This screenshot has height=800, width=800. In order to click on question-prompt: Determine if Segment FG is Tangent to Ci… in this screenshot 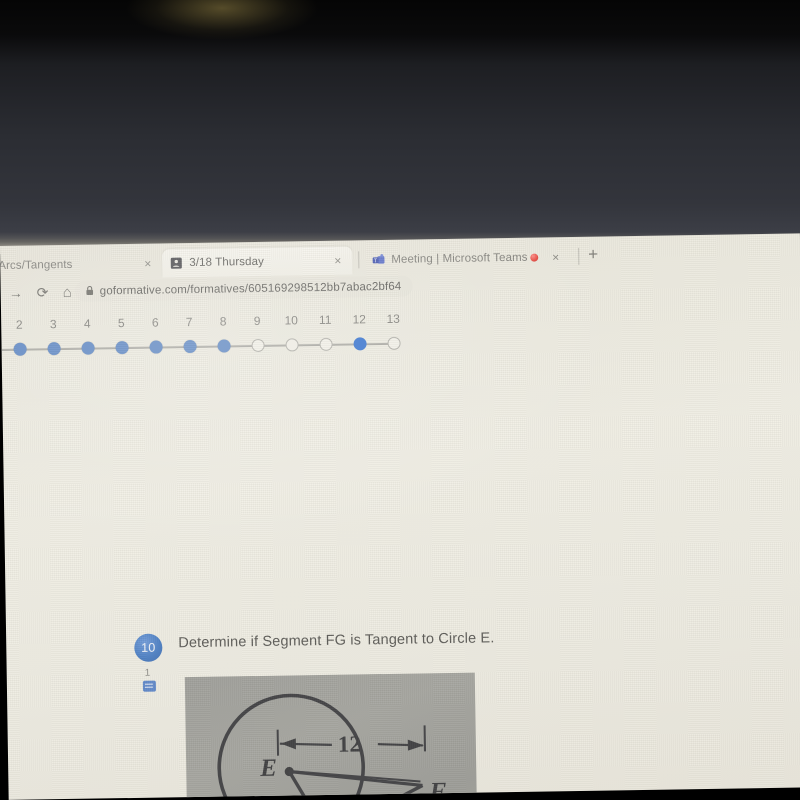, I will do `click(336, 641)`.